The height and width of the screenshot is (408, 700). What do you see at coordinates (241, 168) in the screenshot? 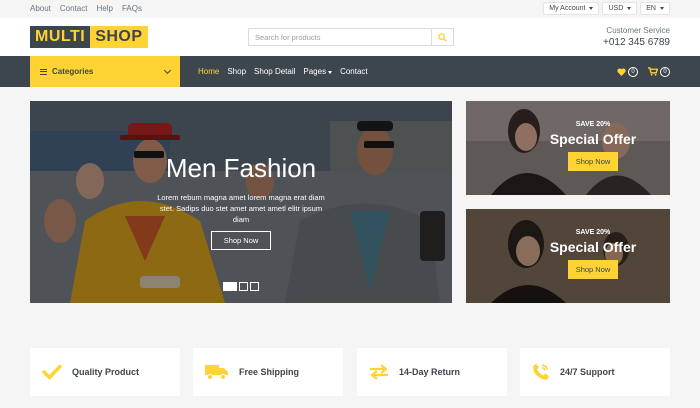
I see `hero-title: Men Fashion` at bounding box center [241, 168].